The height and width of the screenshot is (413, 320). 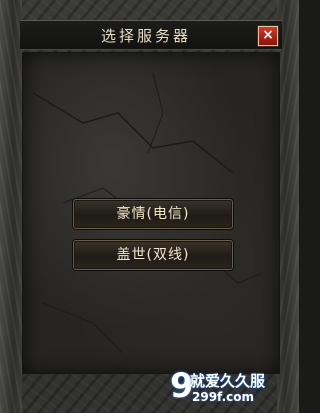 I want to click on dialog-title: 选择服务器, so click(x=145, y=36).